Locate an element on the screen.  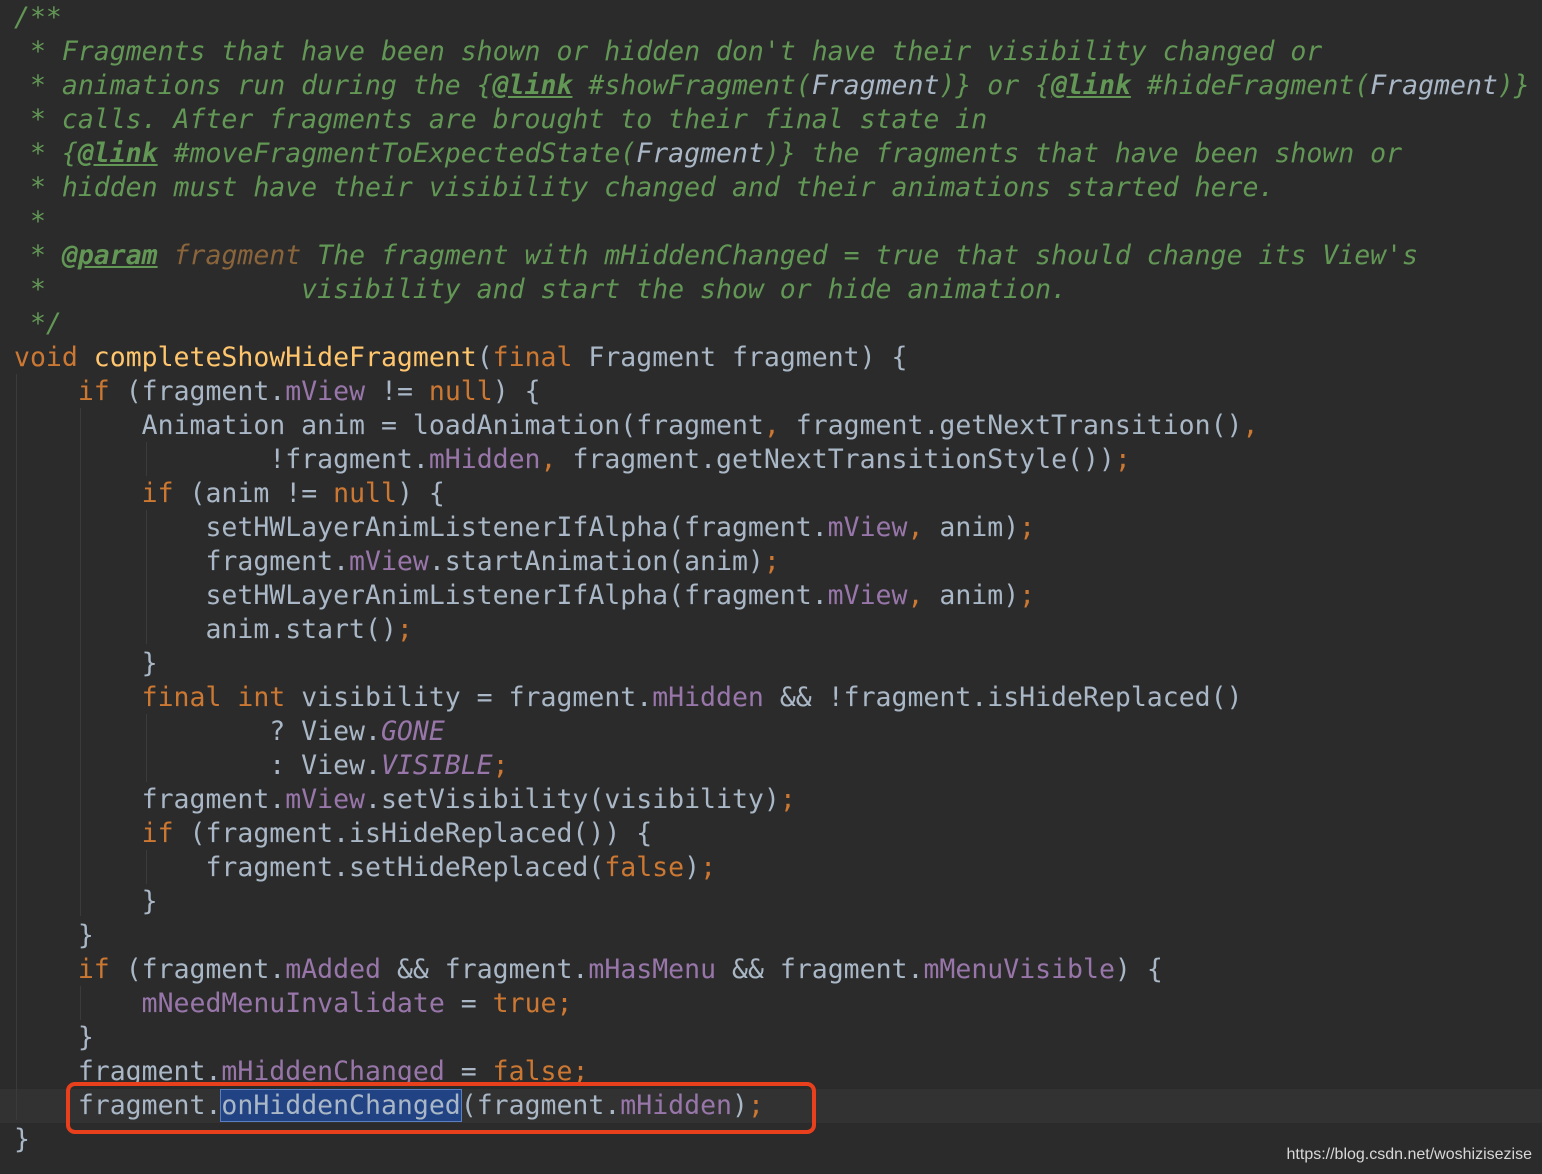
code-line: fragment.mView.startAnimation(anim); is located at coordinates (396, 562).